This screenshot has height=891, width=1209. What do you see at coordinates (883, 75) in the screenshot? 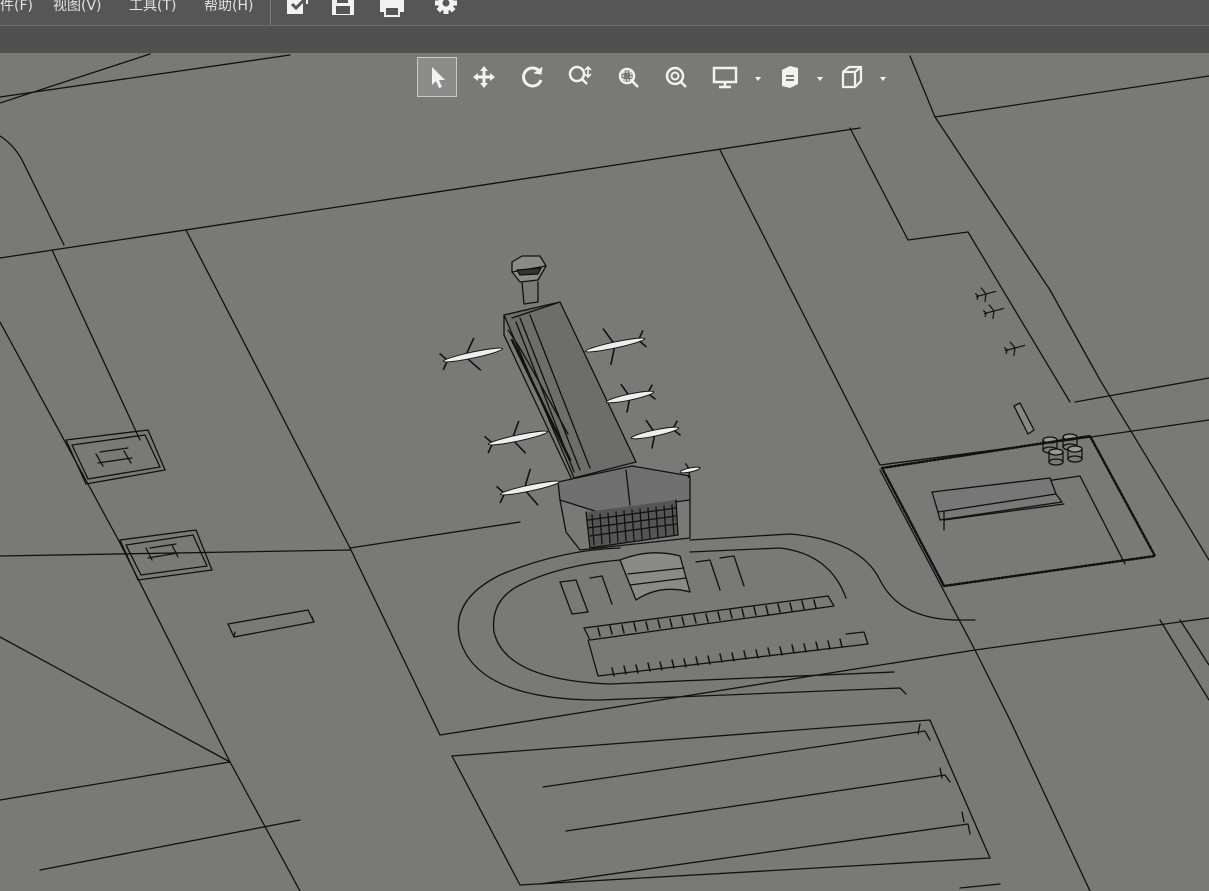
I see `view-cube-dropdown-icon` at bounding box center [883, 75].